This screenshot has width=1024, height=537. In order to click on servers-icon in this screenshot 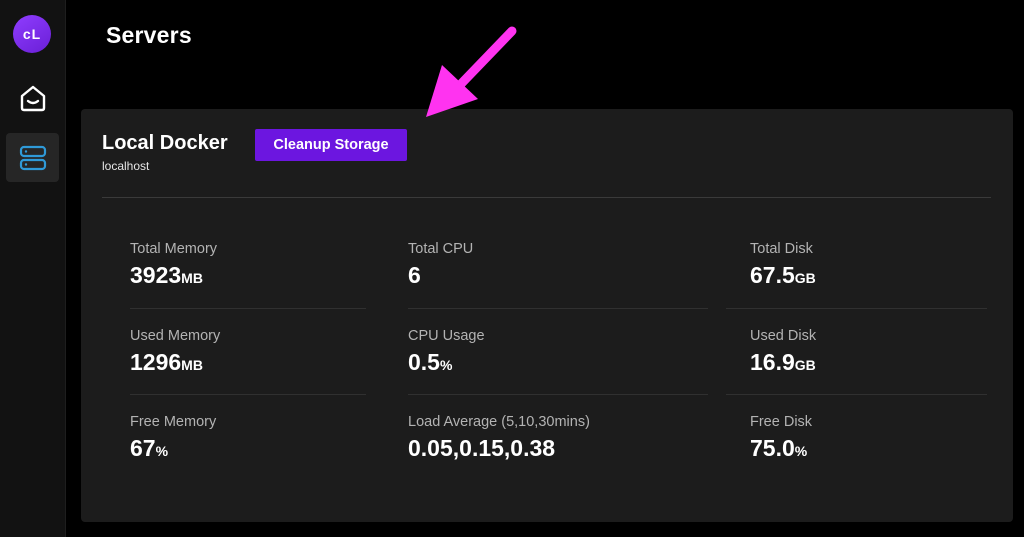, I will do `click(32, 157)`.